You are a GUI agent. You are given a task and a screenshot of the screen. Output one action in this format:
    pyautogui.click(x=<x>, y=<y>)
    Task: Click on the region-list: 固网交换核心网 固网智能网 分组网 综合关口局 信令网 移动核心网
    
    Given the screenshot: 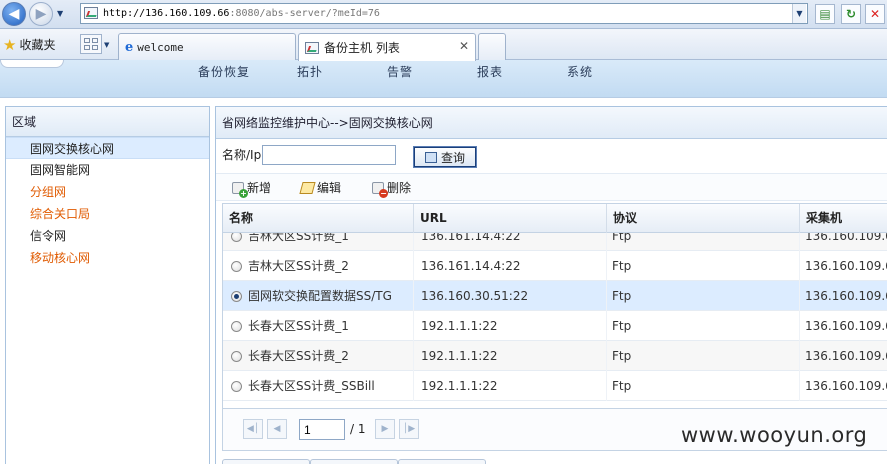 What is the action you would take?
    pyautogui.click(x=107, y=203)
    